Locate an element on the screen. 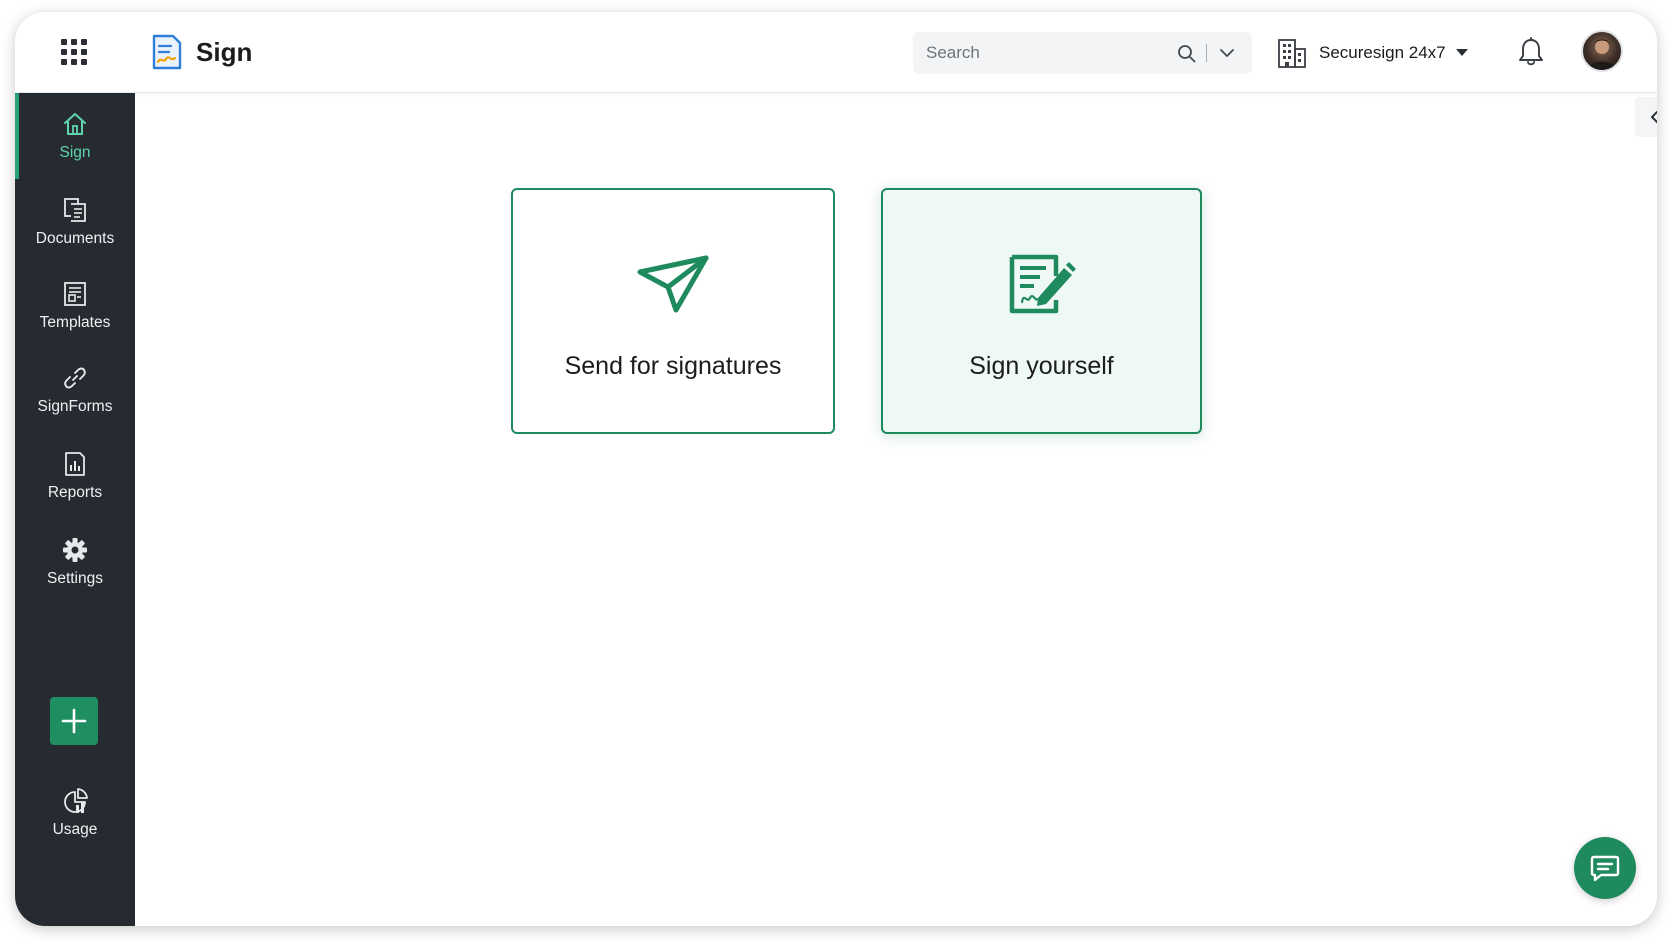 This screenshot has height=941, width=1672. avatar-photo-icon is located at coordinates (1602, 54).